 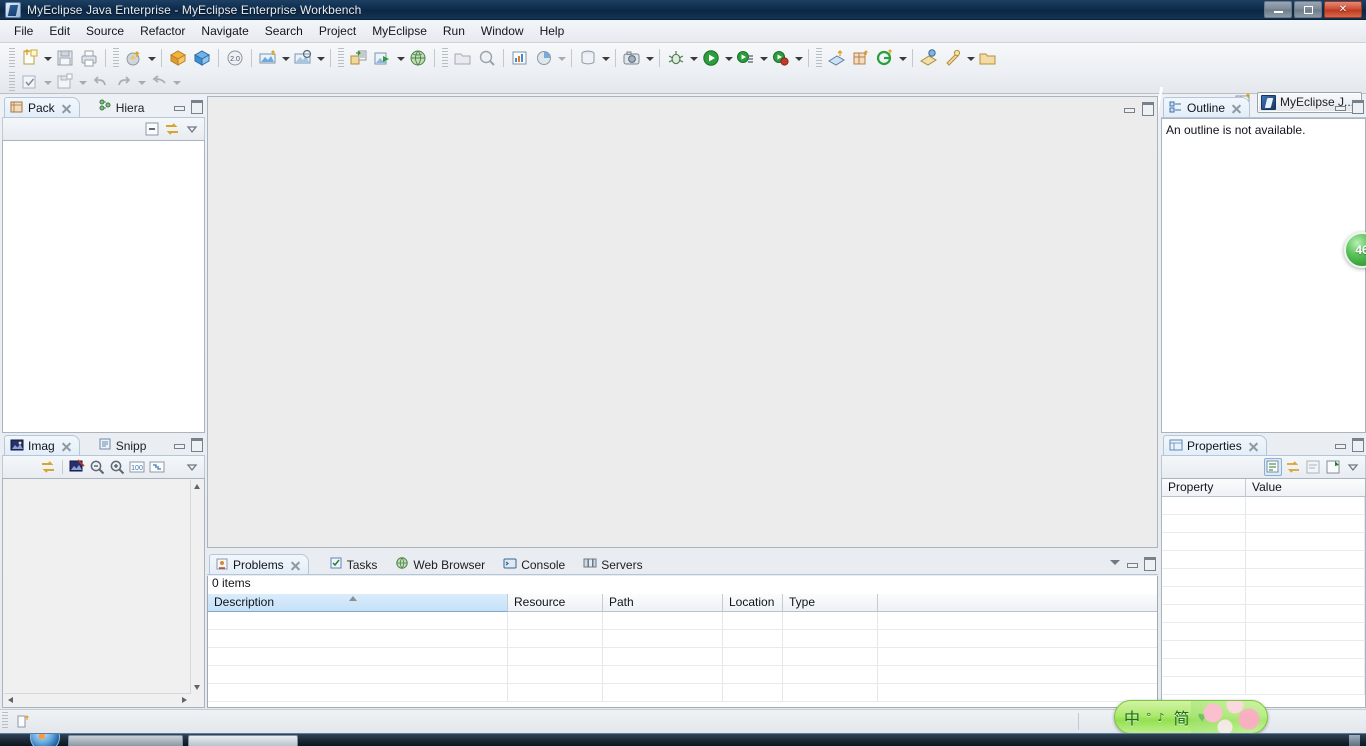 I want to click on debug-dropdown-icon, so click(x=693, y=58).